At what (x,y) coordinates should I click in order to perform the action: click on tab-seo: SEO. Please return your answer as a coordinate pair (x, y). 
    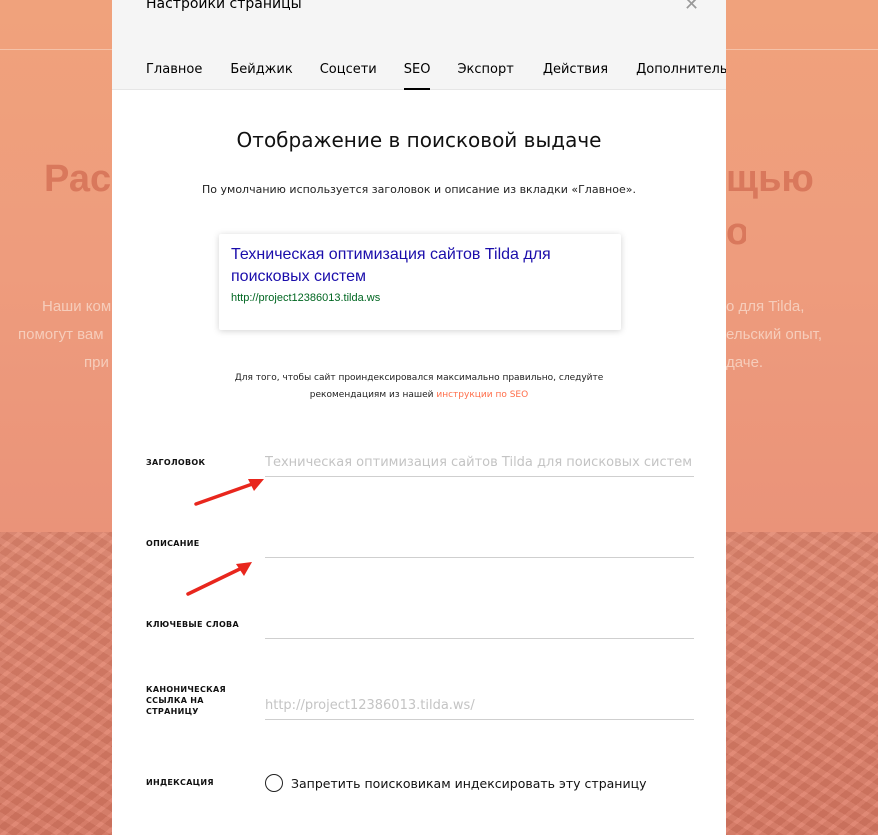
    Looking at the image, I should click on (416, 76).